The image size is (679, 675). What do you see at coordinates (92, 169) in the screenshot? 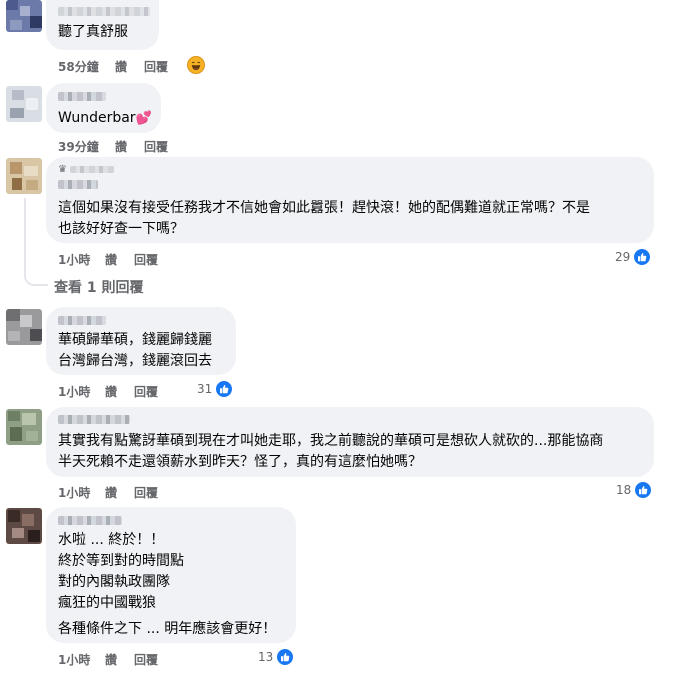
I see `commenter-badge-label` at bounding box center [92, 169].